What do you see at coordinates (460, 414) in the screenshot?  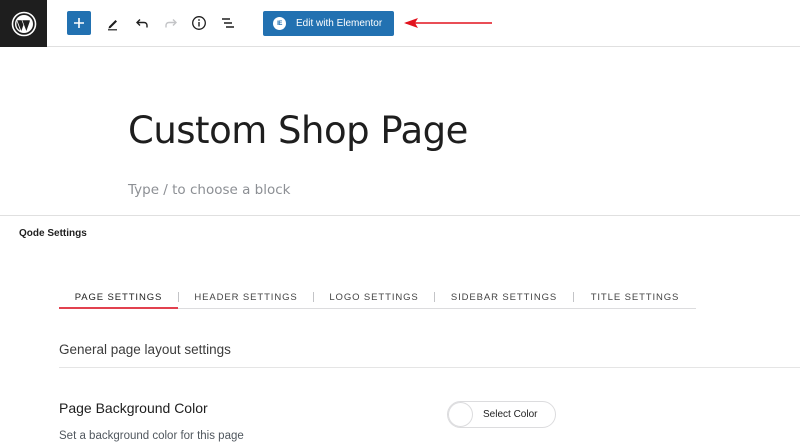 I see `color-swatch` at bounding box center [460, 414].